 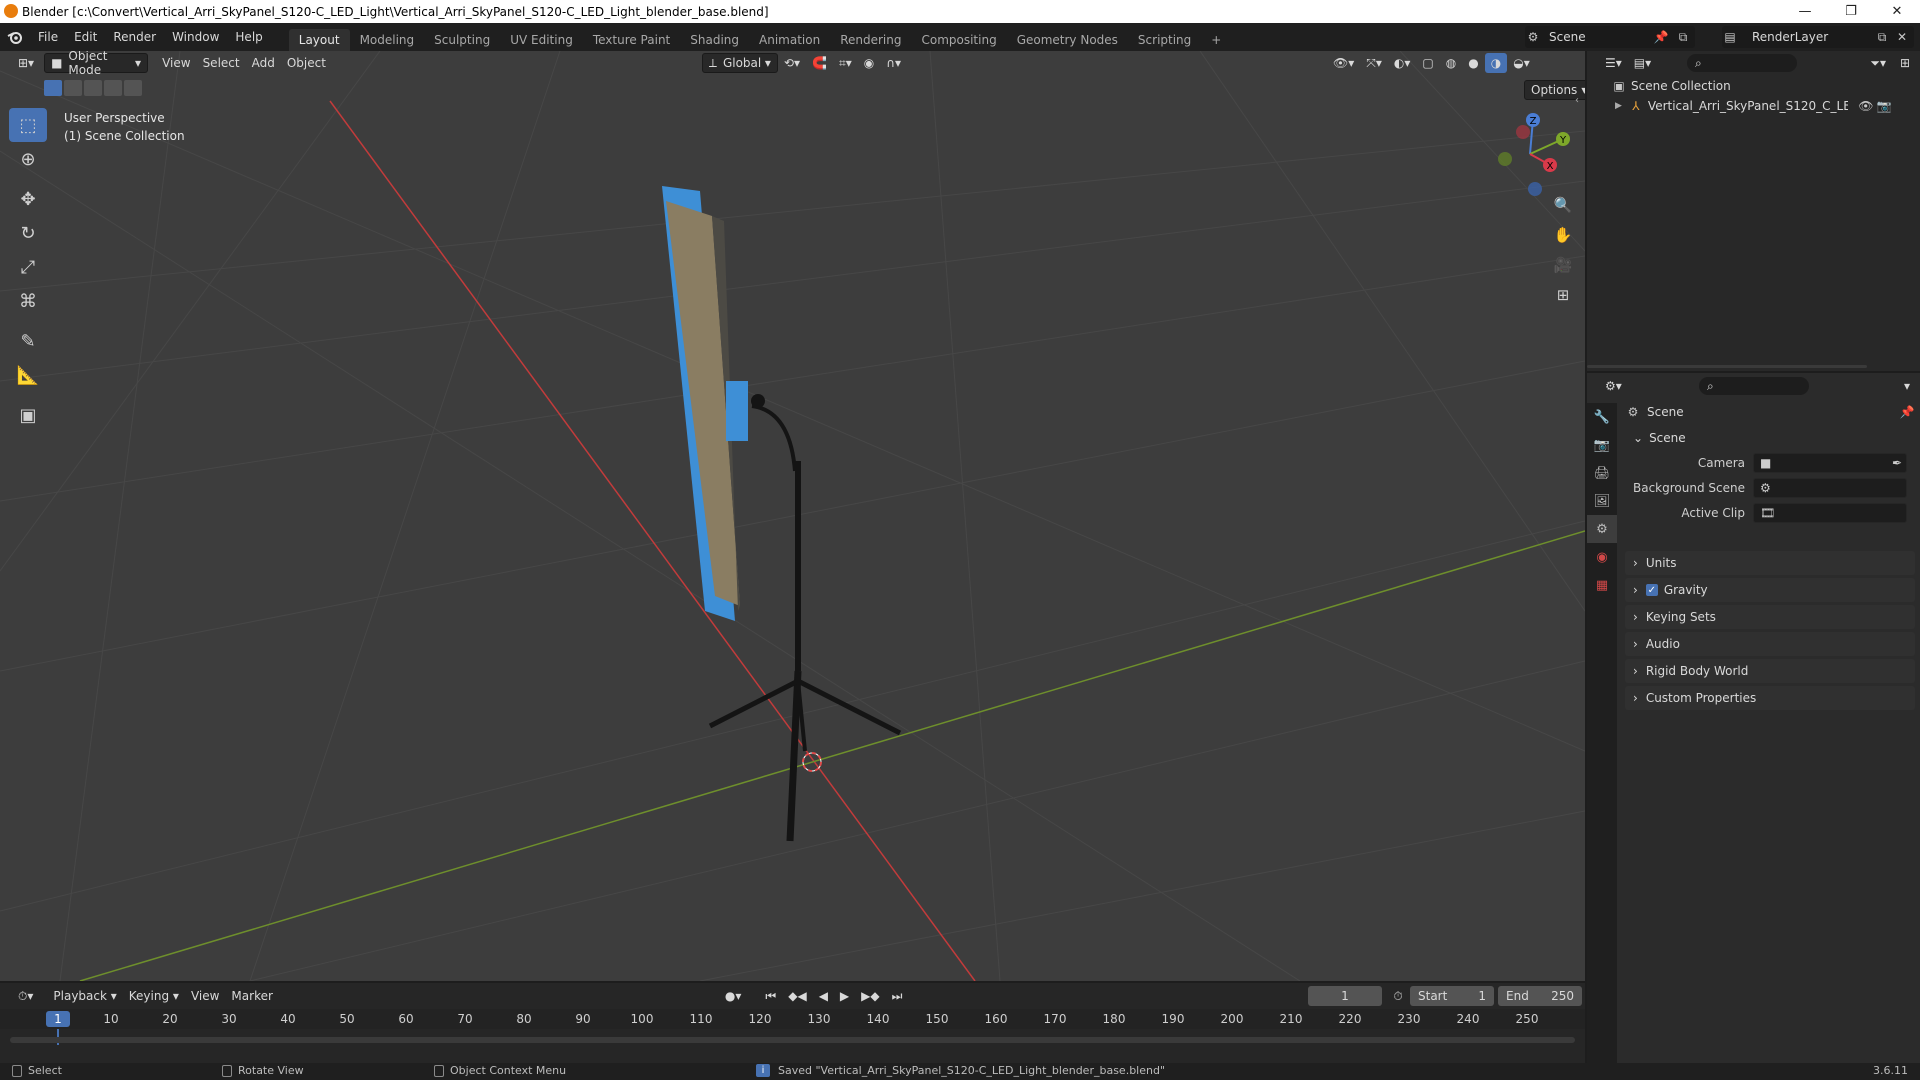 What do you see at coordinates (1805, 11) in the screenshot?
I see `minimize-button: —` at bounding box center [1805, 11].